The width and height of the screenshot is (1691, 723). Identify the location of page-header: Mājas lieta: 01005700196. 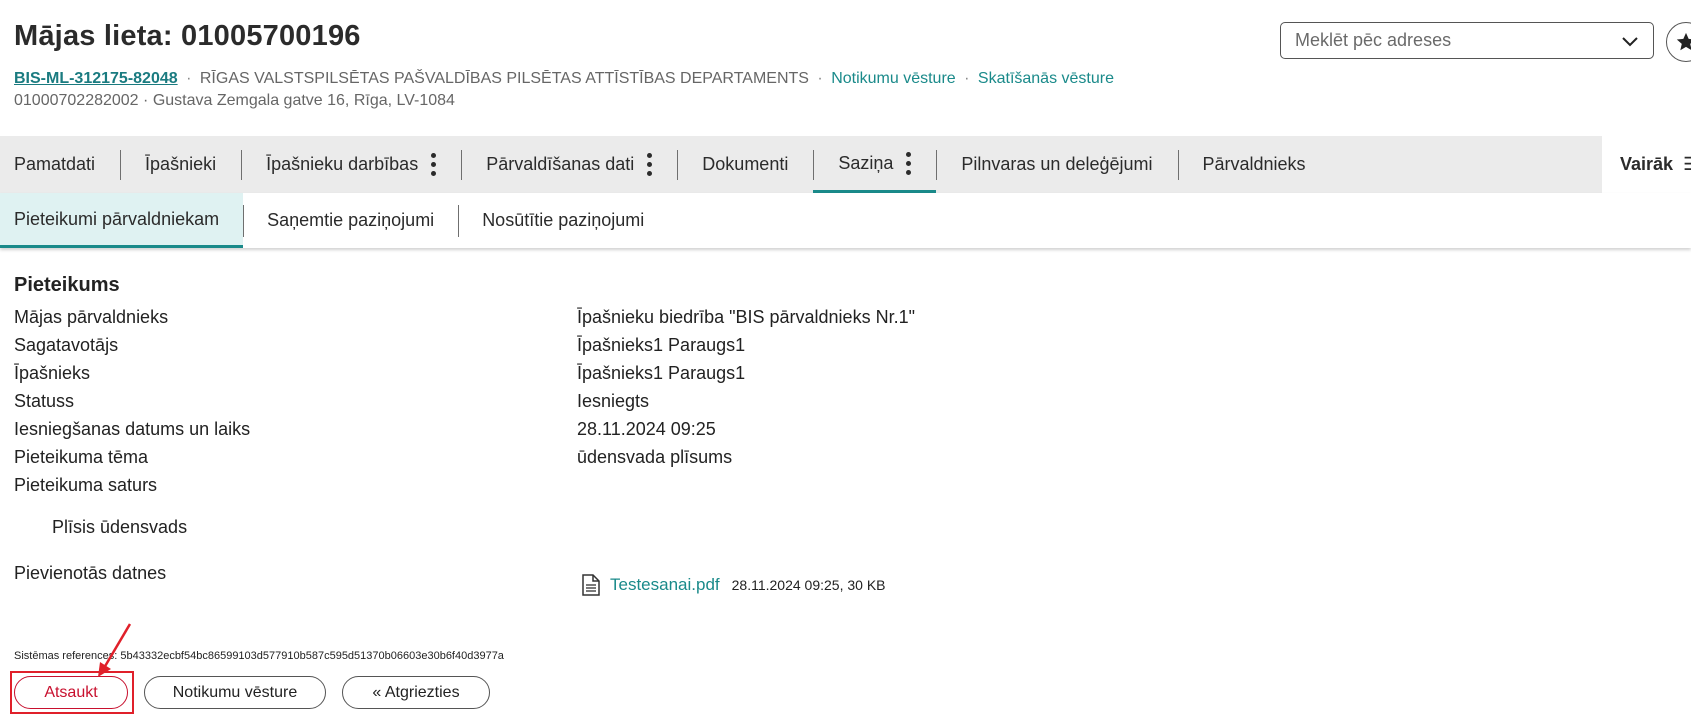
(187, 36).